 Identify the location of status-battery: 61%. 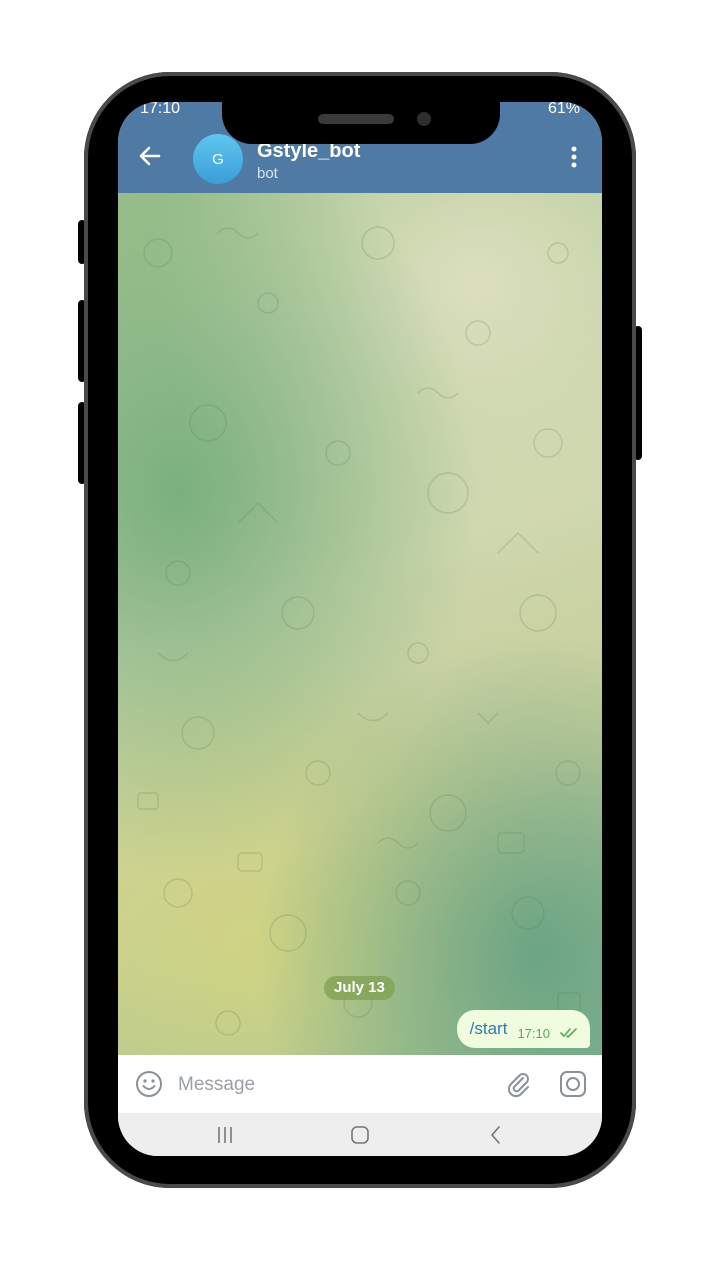
(563, 109).